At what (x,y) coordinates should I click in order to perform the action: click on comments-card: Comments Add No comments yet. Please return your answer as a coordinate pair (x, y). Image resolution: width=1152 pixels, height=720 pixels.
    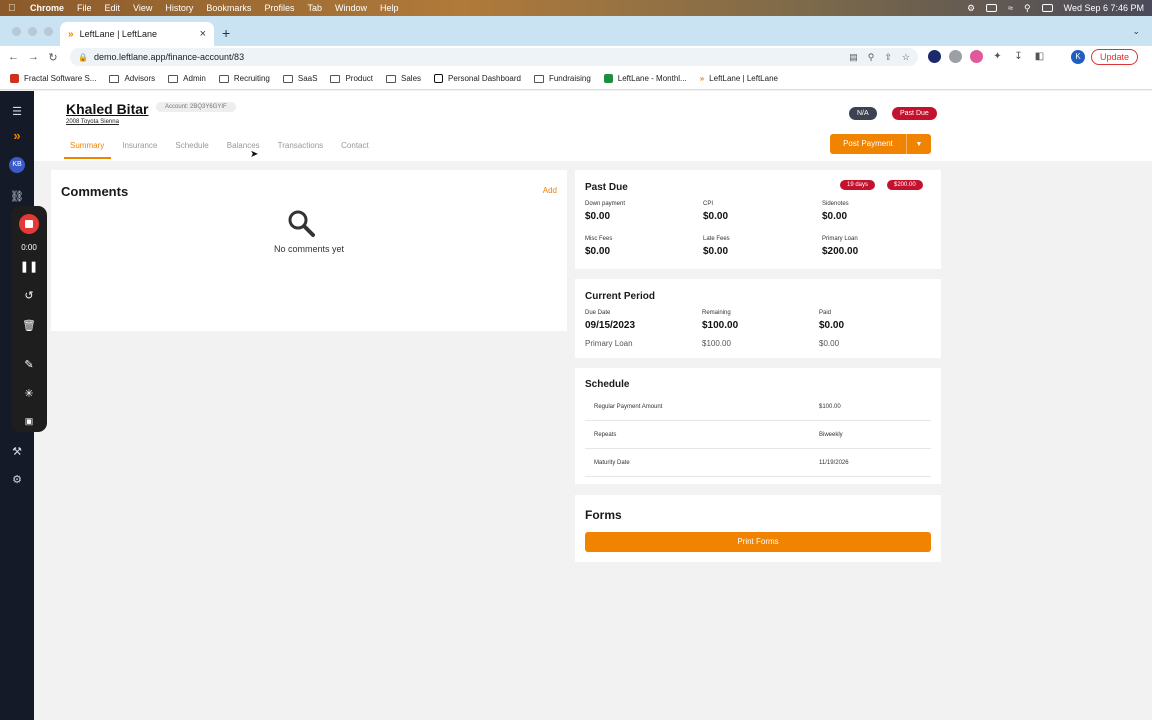
    Looking at the image, I should click on (309, 250).